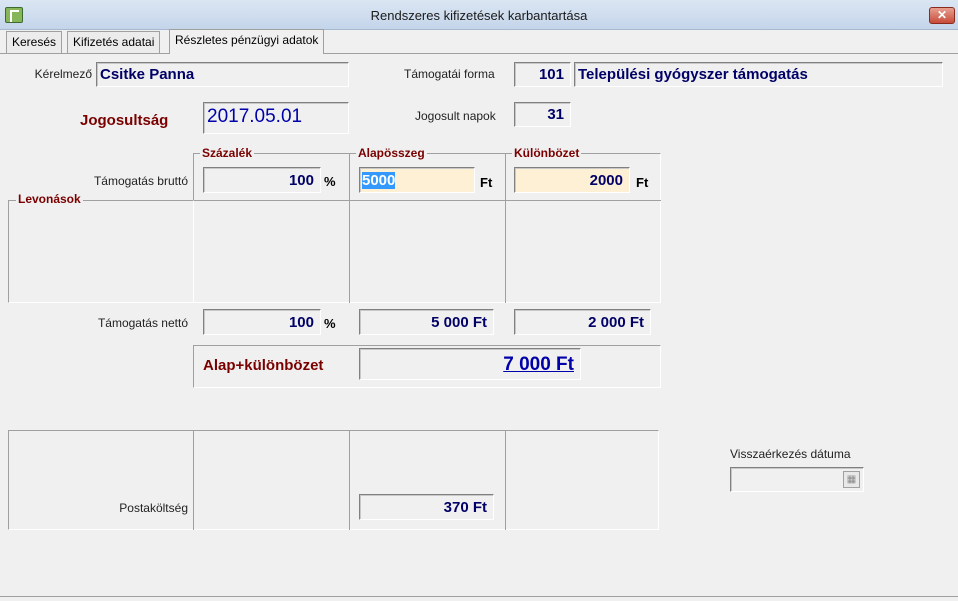 Image resolution: width=958 pixels, height=601 pixels. I want to click on support-form-code-field: 101, so click(542, 74).